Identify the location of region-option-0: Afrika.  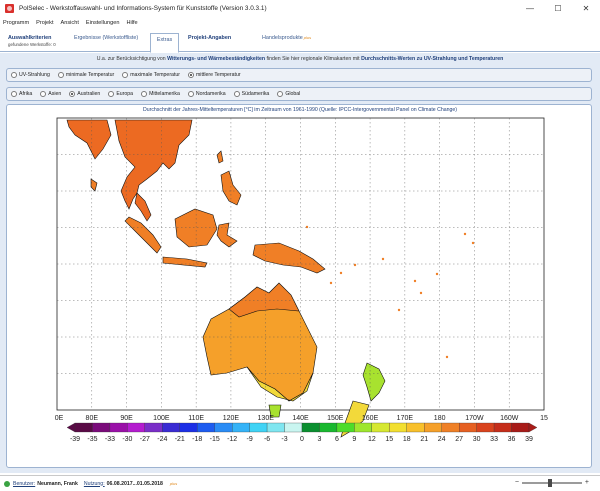
(21, 94).